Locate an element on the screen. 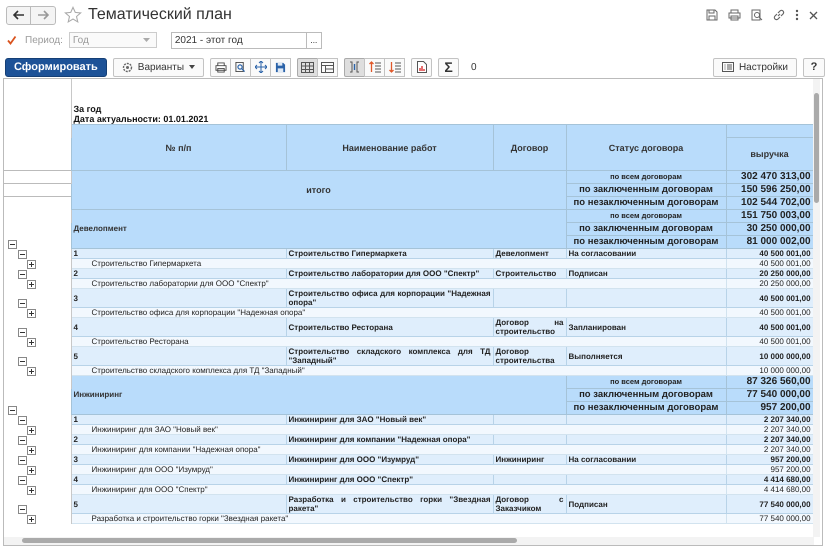 This screenshot has width=830, height=550. column-header: № п/п is located at coordinates (178, 147).